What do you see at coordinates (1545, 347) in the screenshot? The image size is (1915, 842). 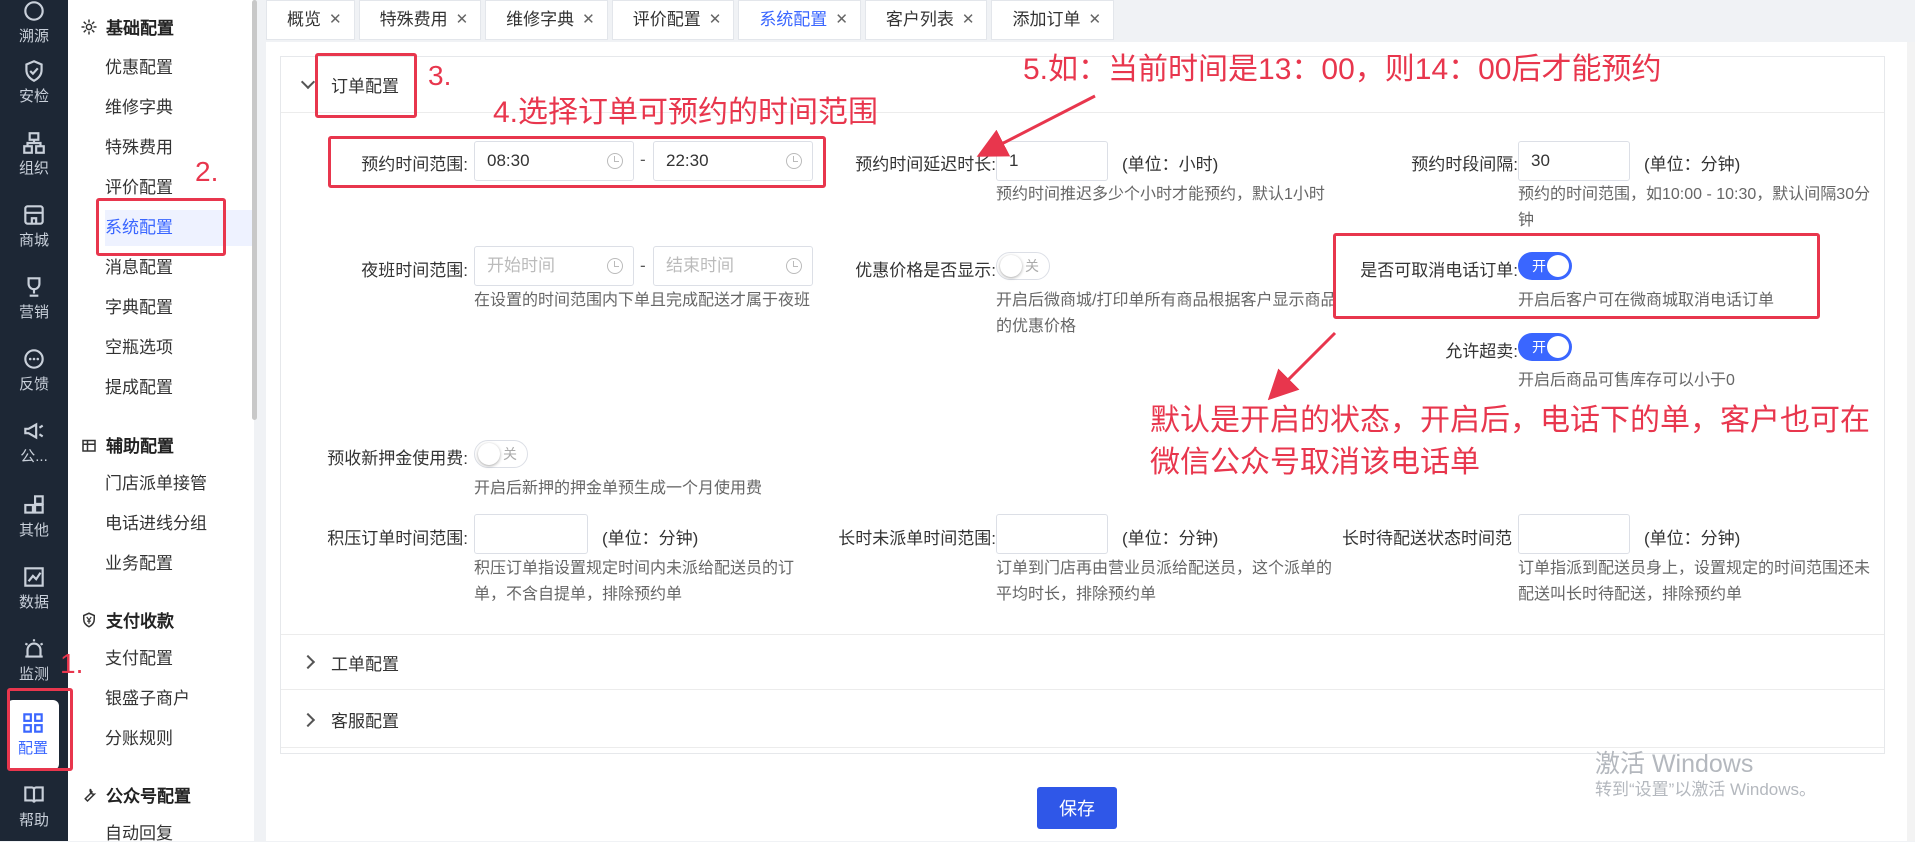 I see `oversell-toggle: 开` at bounding box center [1545, 347].